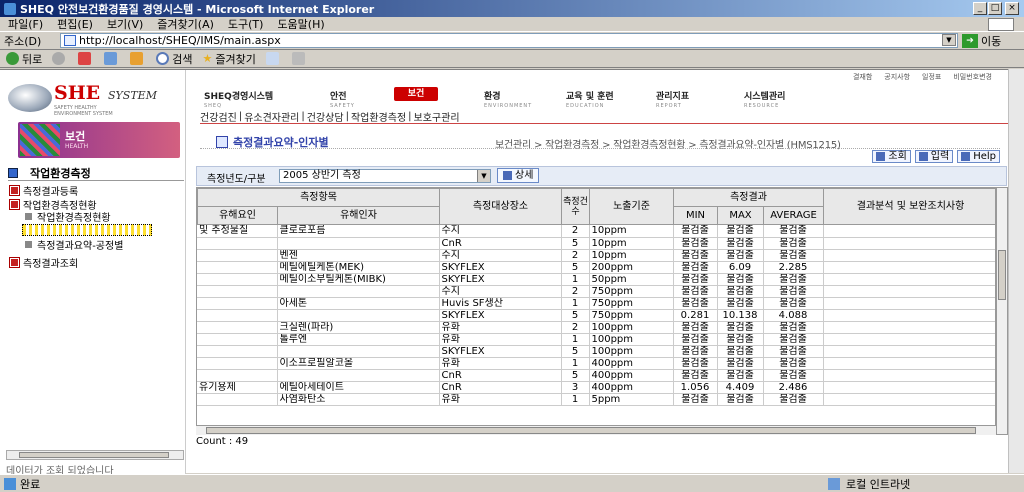  What do you see at coordinates (575, 243) in the screenshot?
I see `cell-n: 5` at bounding box center [575, 243].